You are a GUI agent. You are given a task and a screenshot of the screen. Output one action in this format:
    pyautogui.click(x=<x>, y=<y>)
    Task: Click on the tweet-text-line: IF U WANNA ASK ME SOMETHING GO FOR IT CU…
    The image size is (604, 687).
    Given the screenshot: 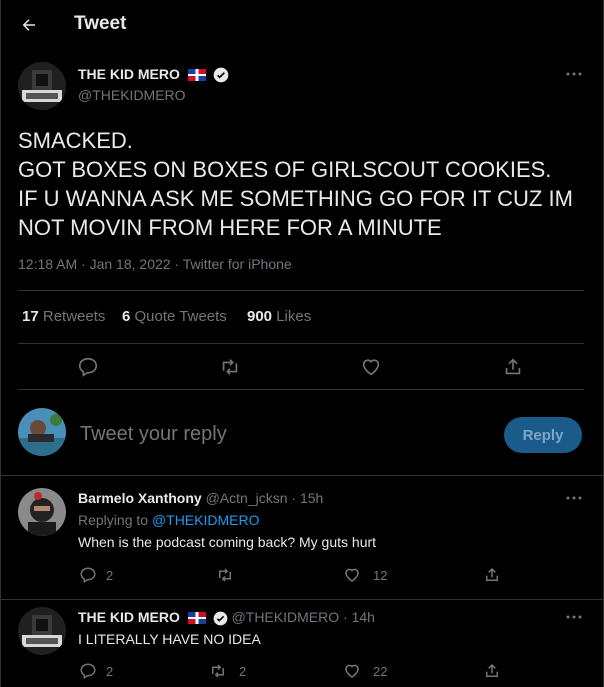 What is the action you would take?
    pyautogui.click(x=295, y=198)
    